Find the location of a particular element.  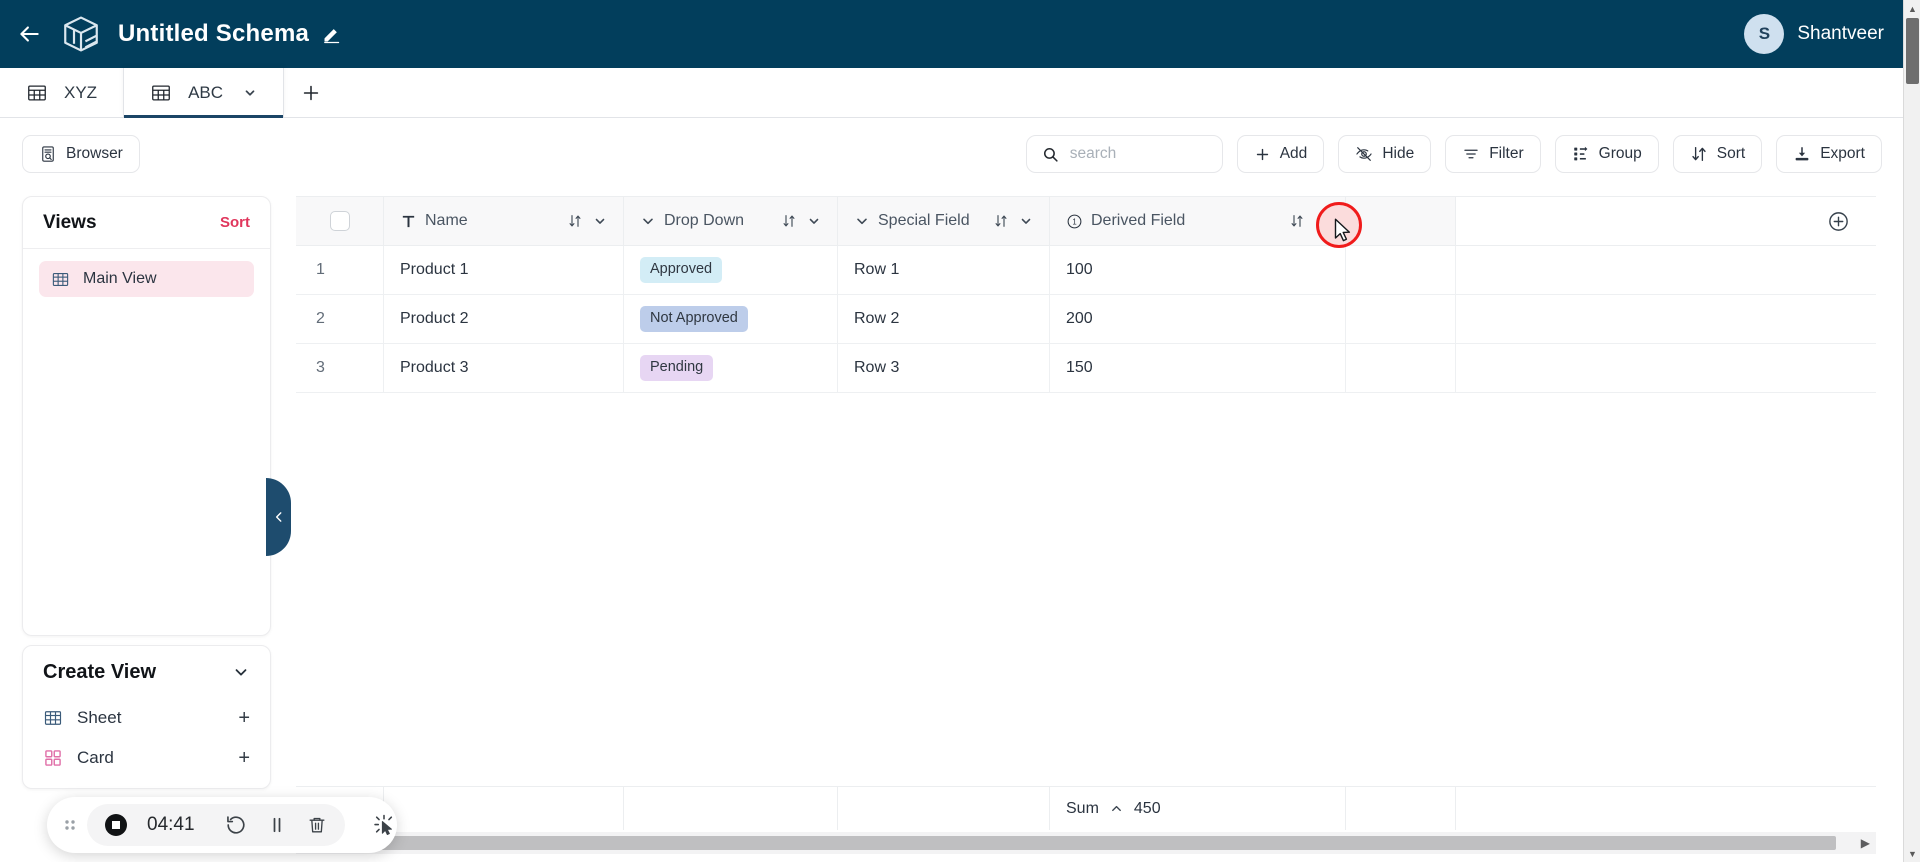

stop-record-icon is located at coordinates (116, 825).